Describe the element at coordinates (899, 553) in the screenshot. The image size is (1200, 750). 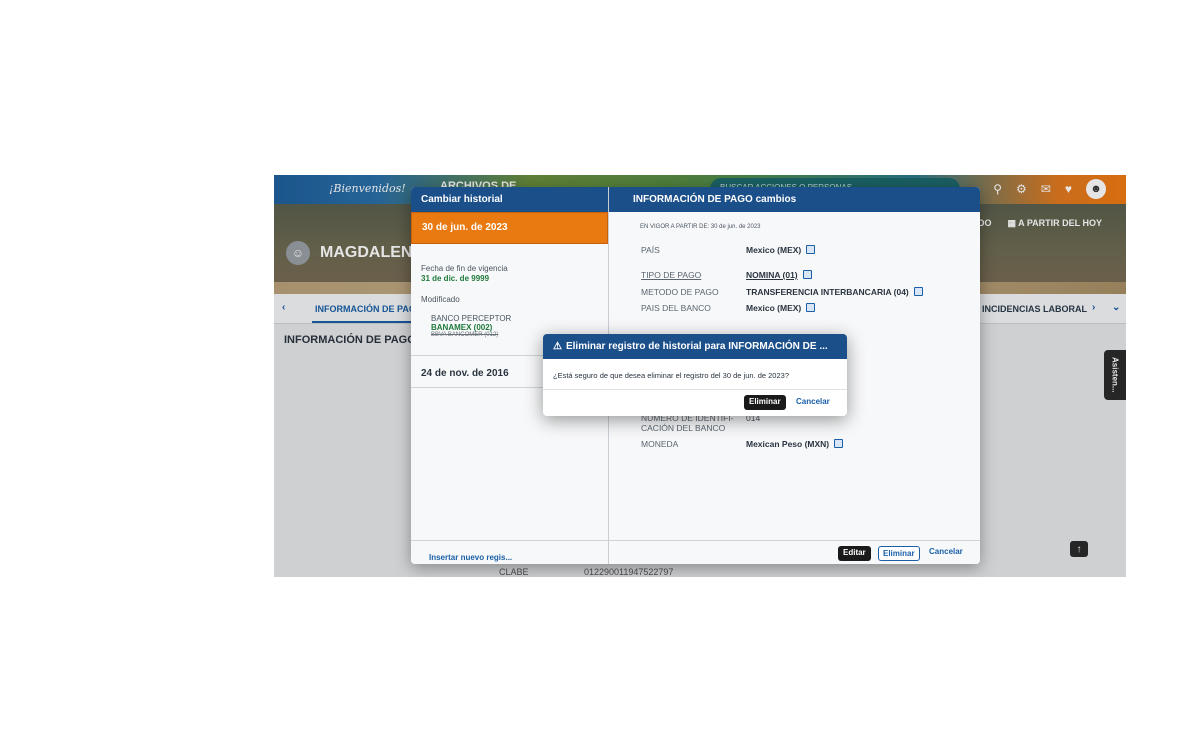
I see `delete-button: Eliminar` at that location.